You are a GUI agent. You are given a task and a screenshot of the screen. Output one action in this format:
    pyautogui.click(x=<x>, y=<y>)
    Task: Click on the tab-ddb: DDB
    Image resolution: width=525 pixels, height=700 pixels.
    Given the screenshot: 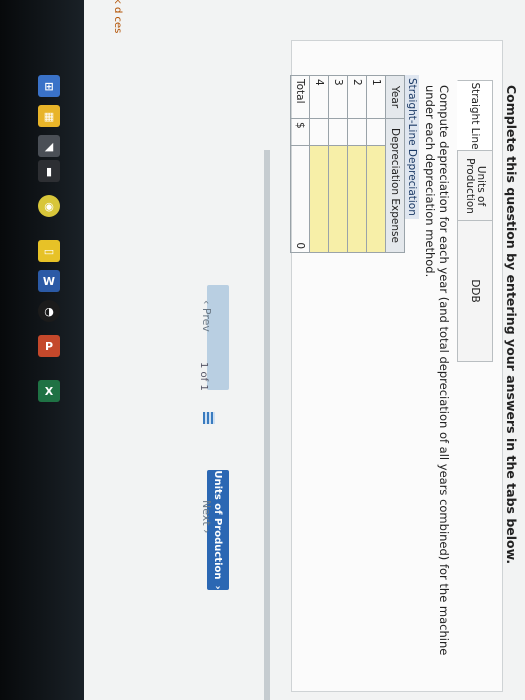 What is the action you would take?
    pyautogui.click(x=475, y=291)
    